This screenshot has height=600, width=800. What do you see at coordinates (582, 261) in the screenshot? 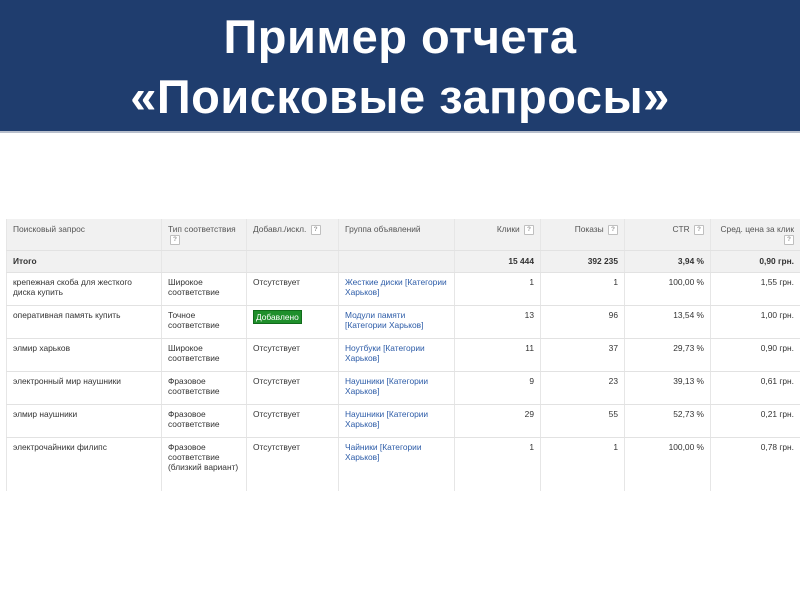
I see `total-impressions: 392 235` at bounding box center [582, 261].